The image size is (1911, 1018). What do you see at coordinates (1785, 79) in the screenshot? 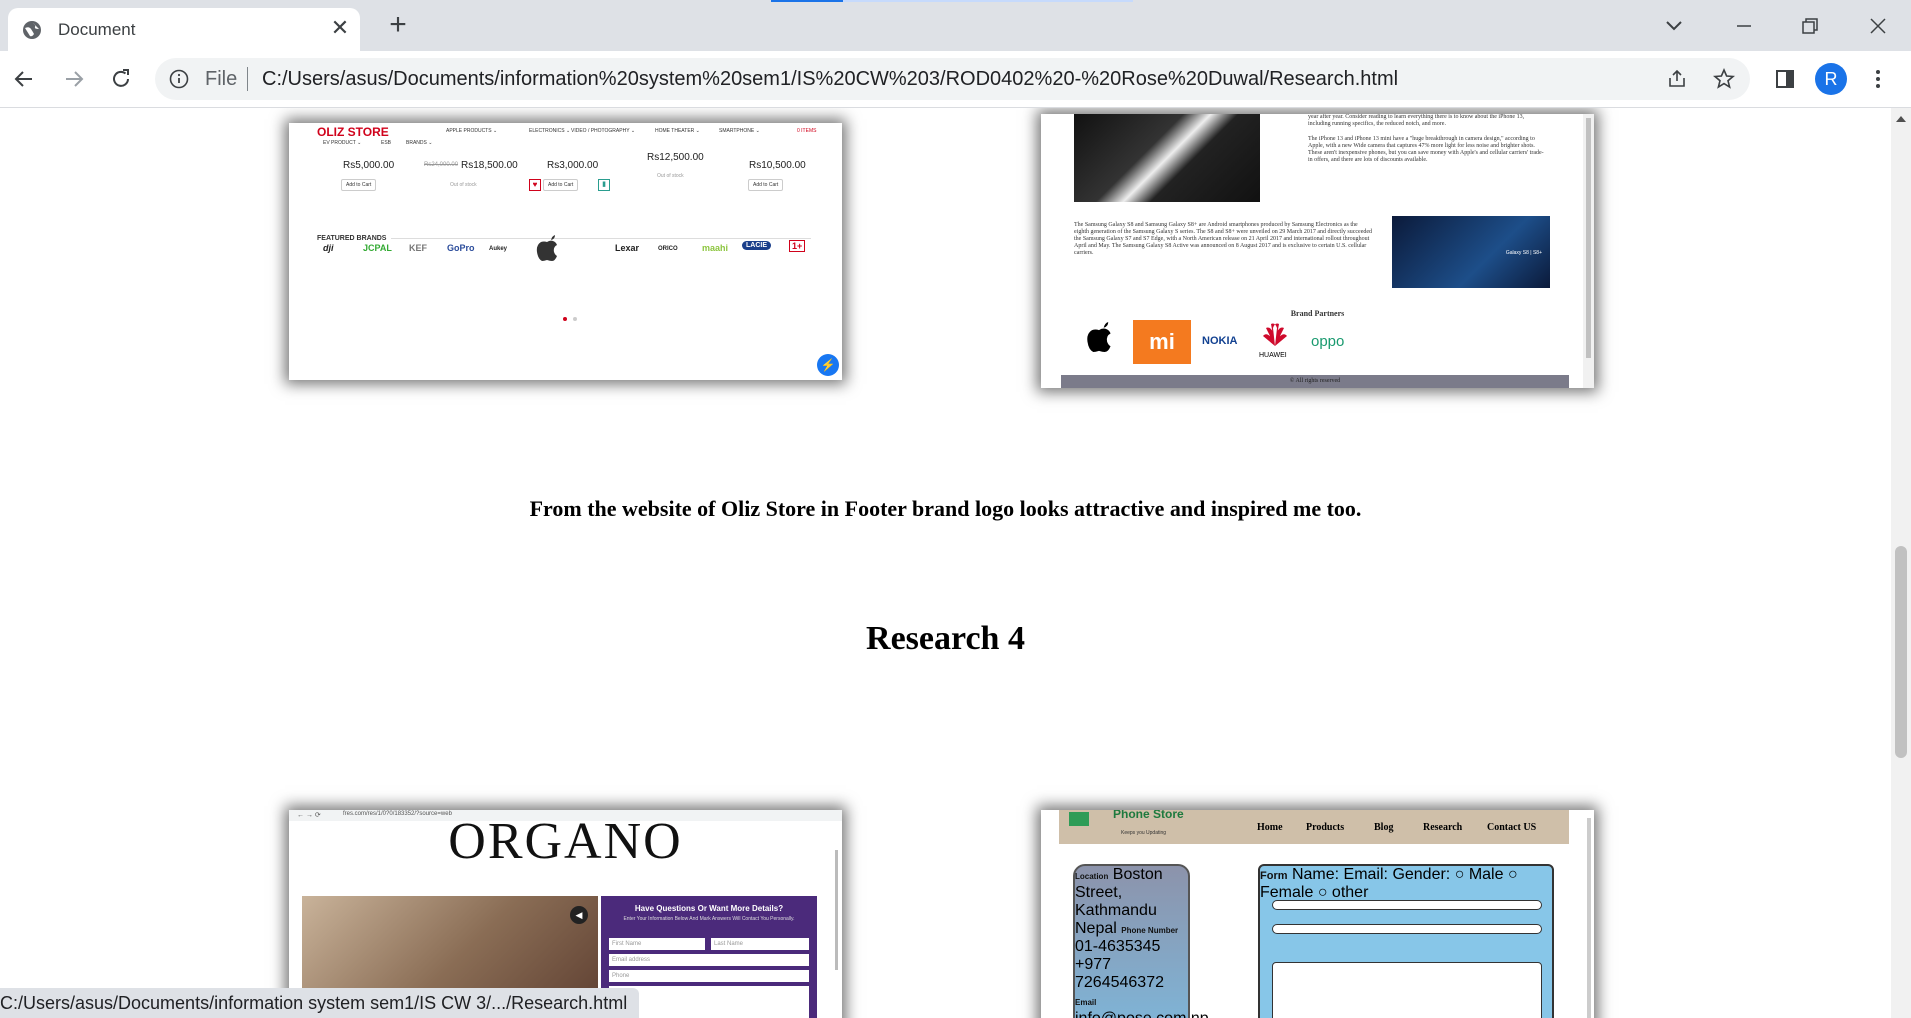
I see `sidepanel-icon` at bounding box center [1785, 79].